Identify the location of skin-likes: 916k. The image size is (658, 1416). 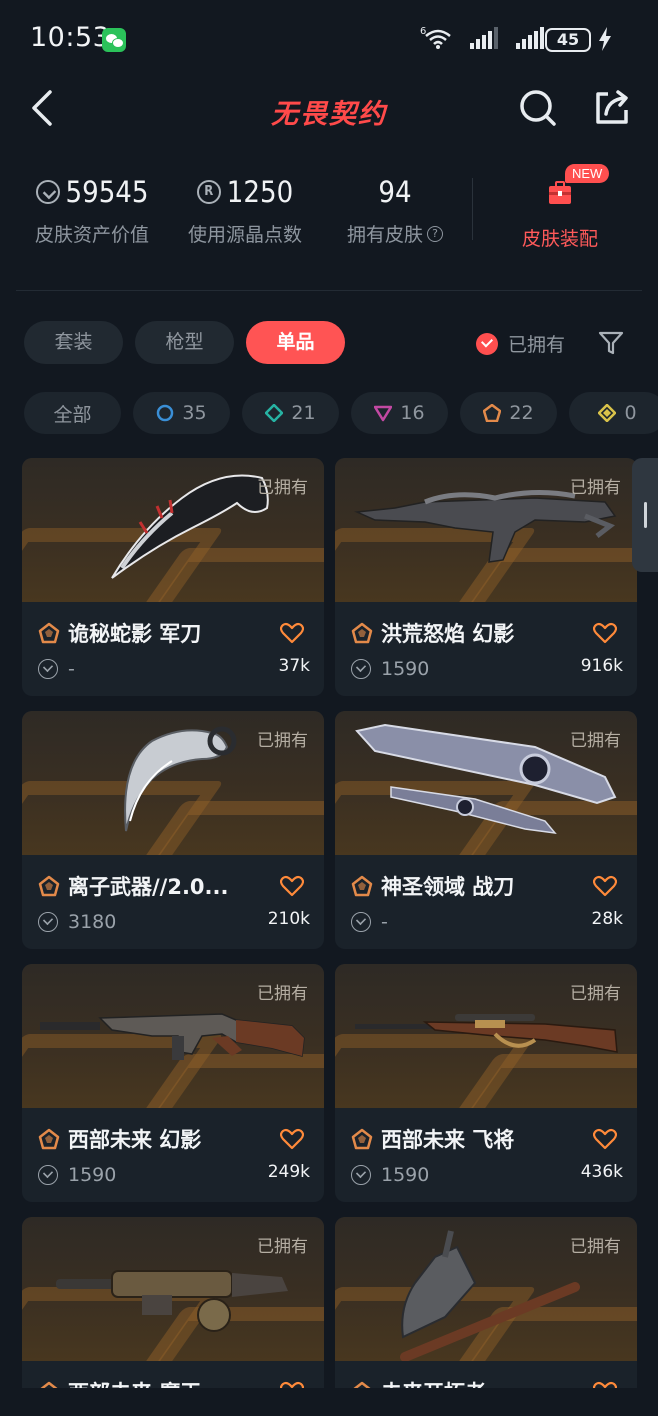
(601, 666).